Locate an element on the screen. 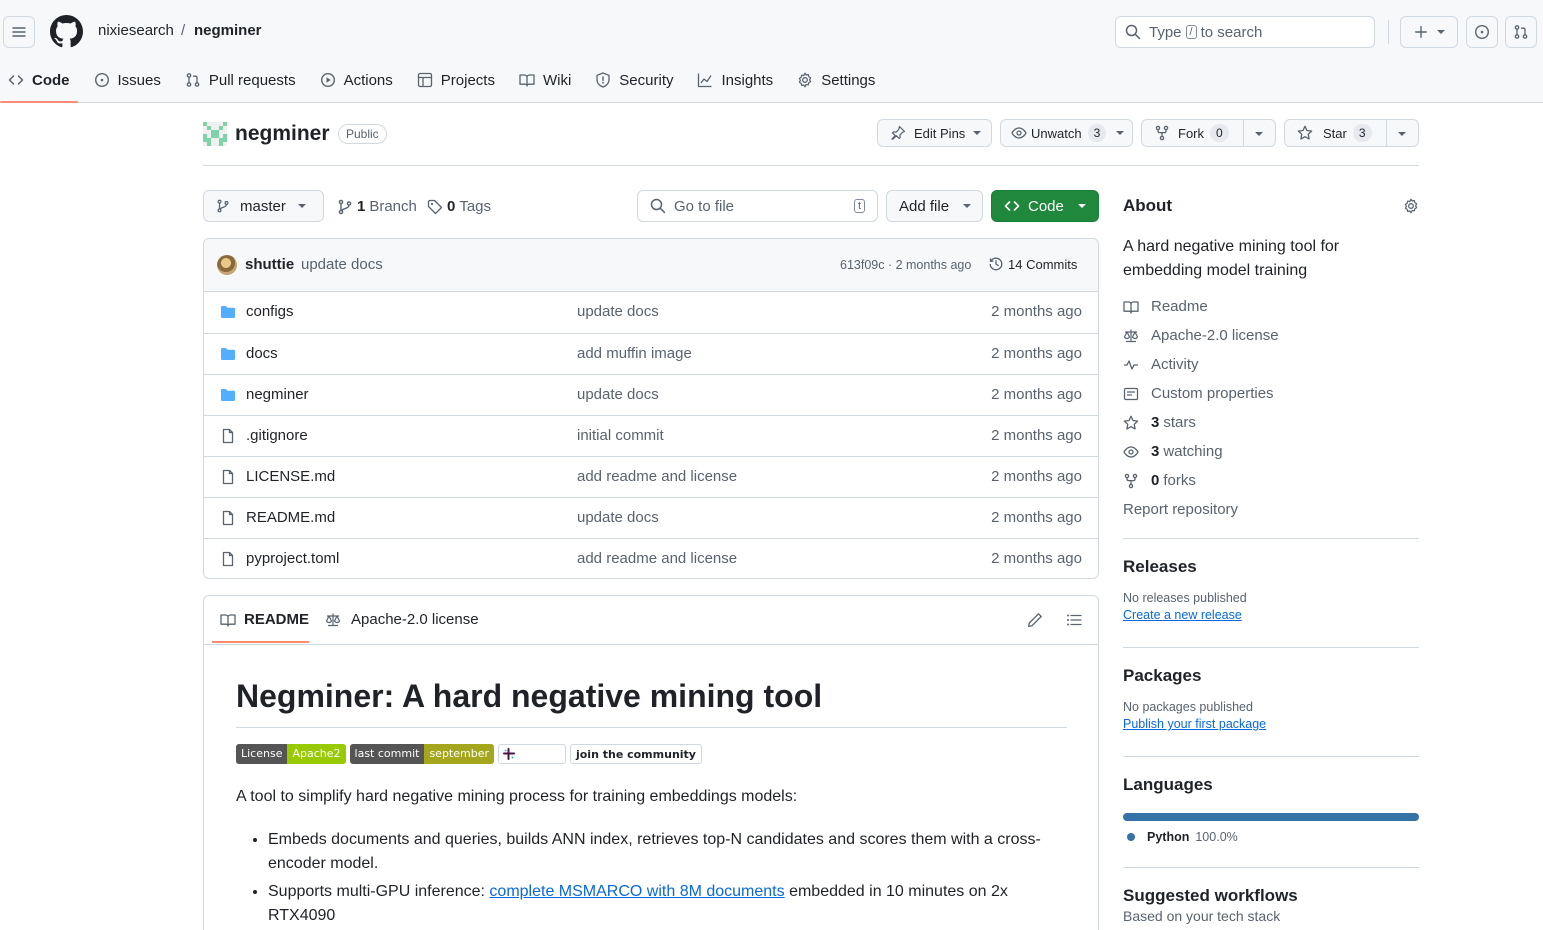 The image size is (1543, 930). tab-insights: Insights is located at coordinates (735, 80).